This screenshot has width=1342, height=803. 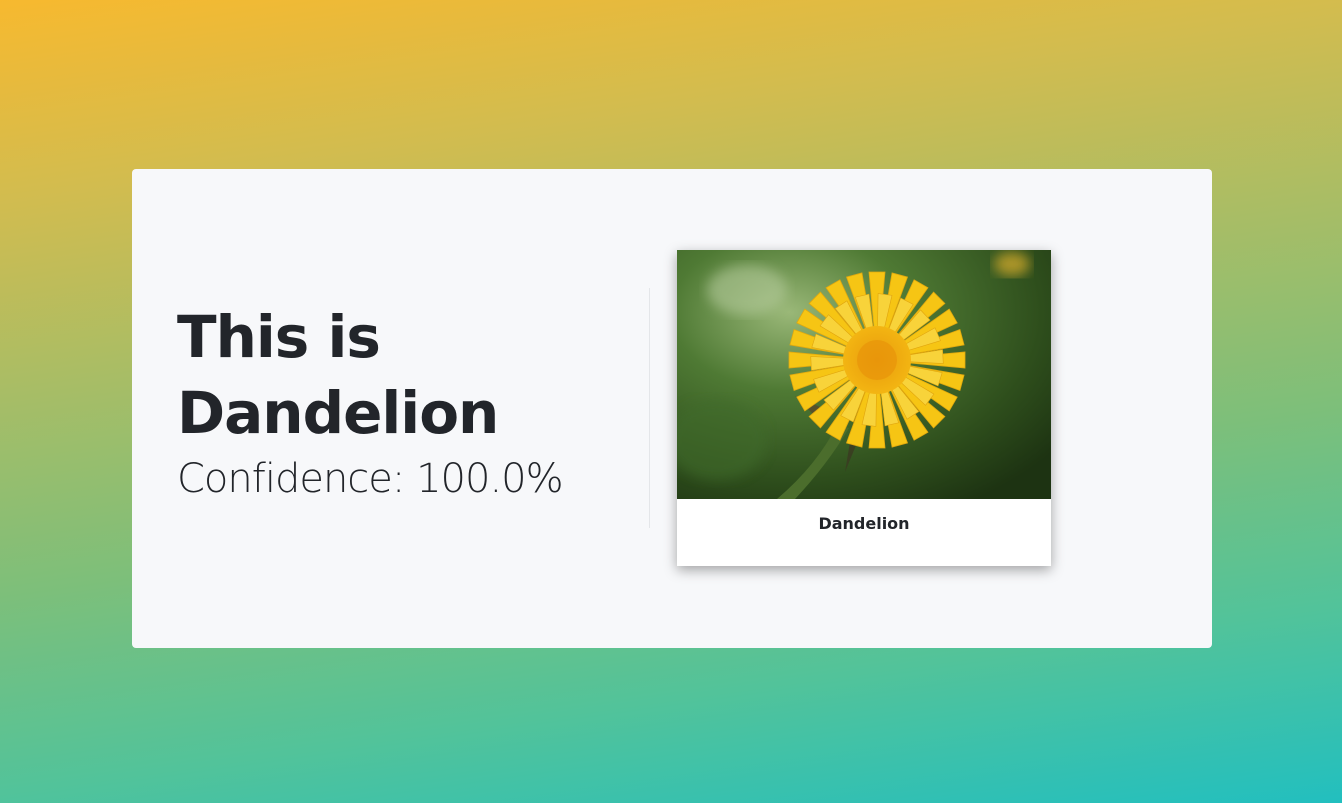 I want to click on image-card: Dandelion, so click(x=864, y=408).